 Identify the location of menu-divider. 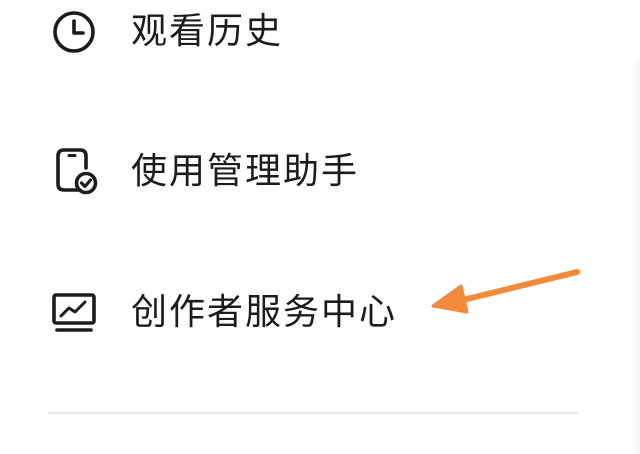
(313, 413).